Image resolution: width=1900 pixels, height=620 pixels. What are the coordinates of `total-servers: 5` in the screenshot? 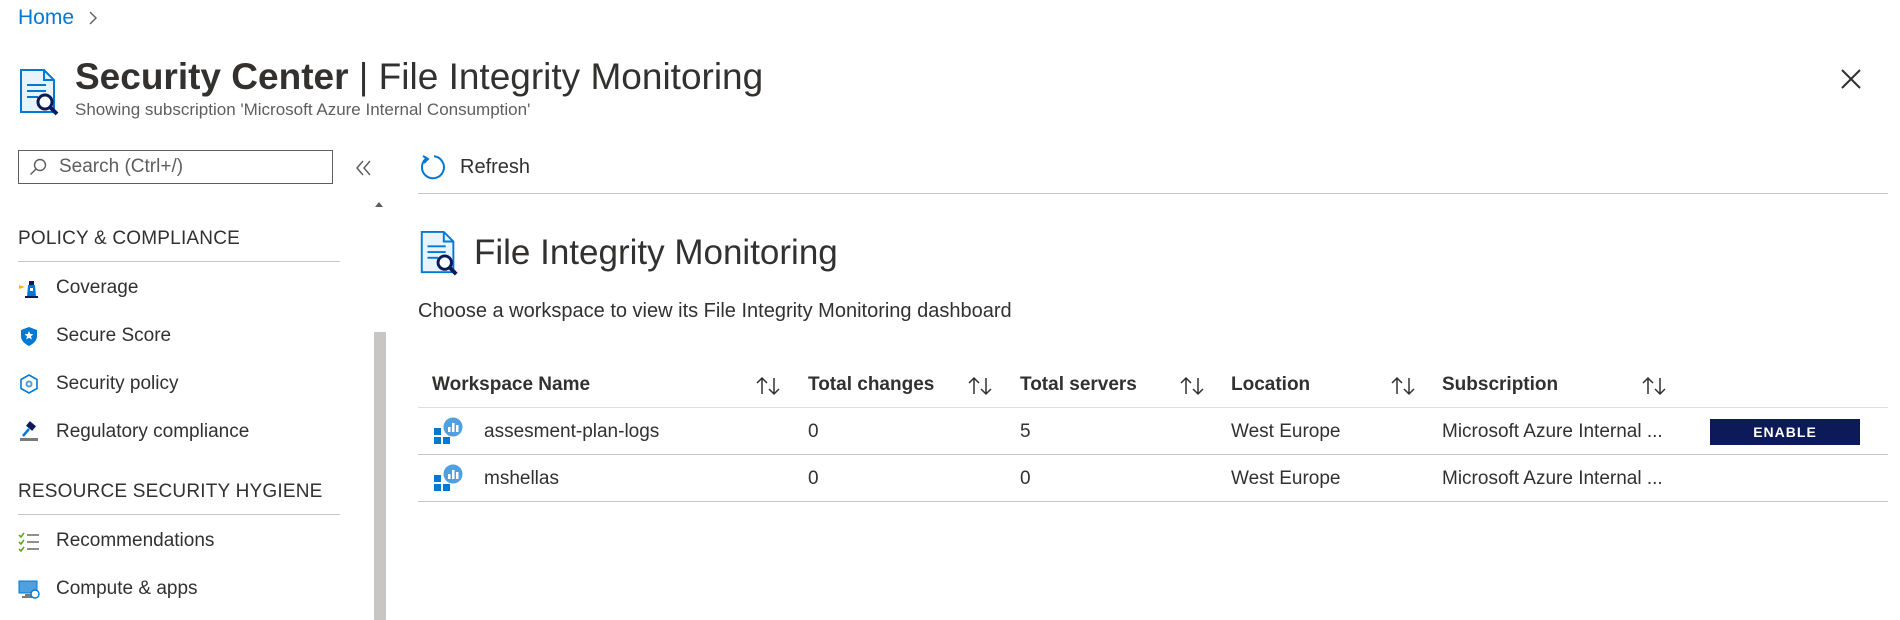 It's located at (1025, 431).